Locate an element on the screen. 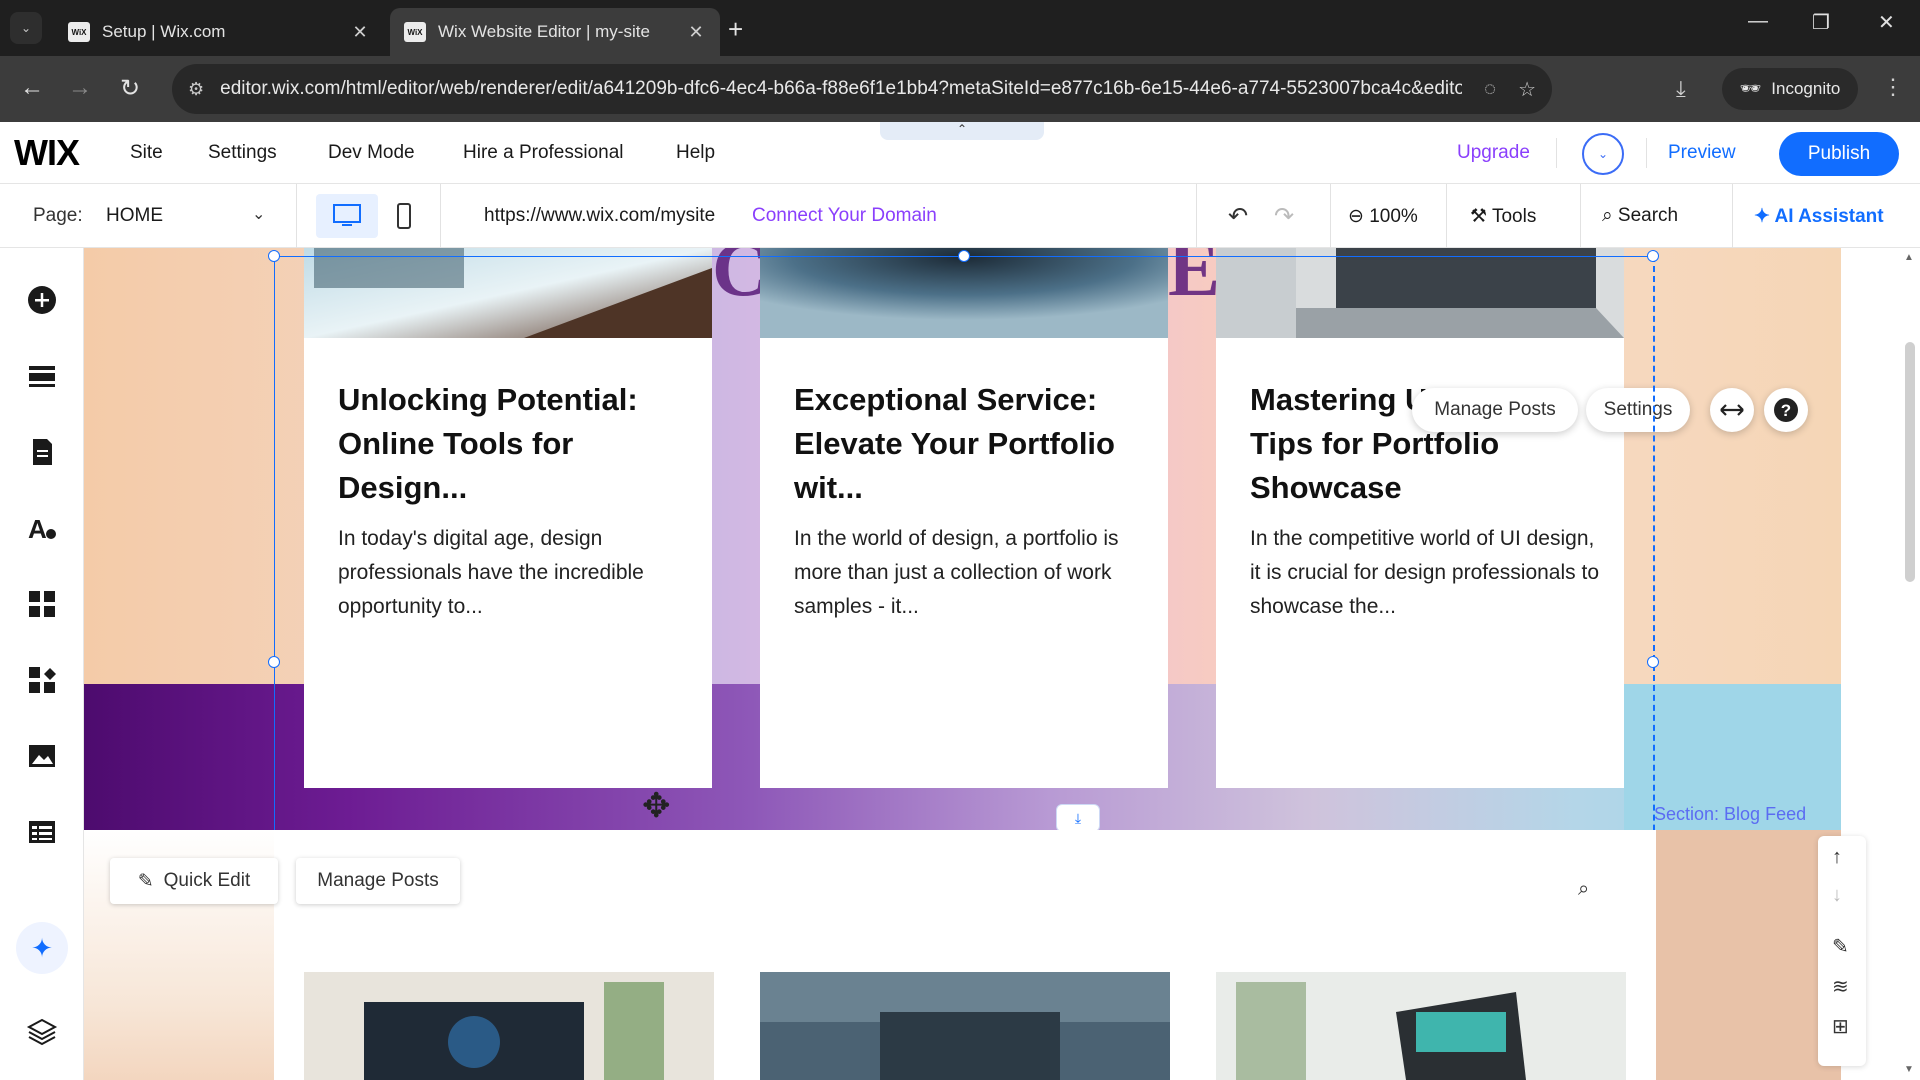 This screenshot has width=1920, height=1080. add-elements-icon is located at coordinates (42, 300).